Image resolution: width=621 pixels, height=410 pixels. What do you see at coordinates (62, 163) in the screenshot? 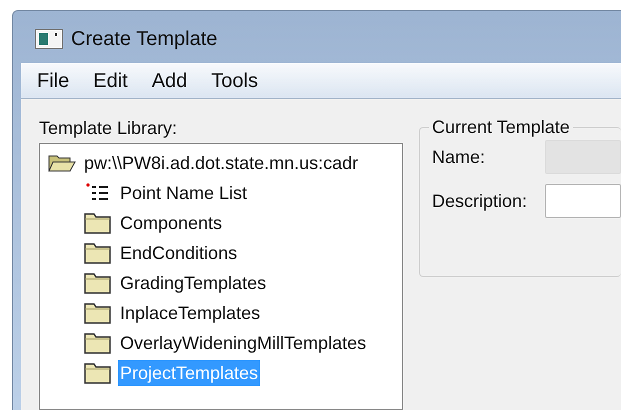
I see `open-folder-icon` at bounding box center [62, 163].